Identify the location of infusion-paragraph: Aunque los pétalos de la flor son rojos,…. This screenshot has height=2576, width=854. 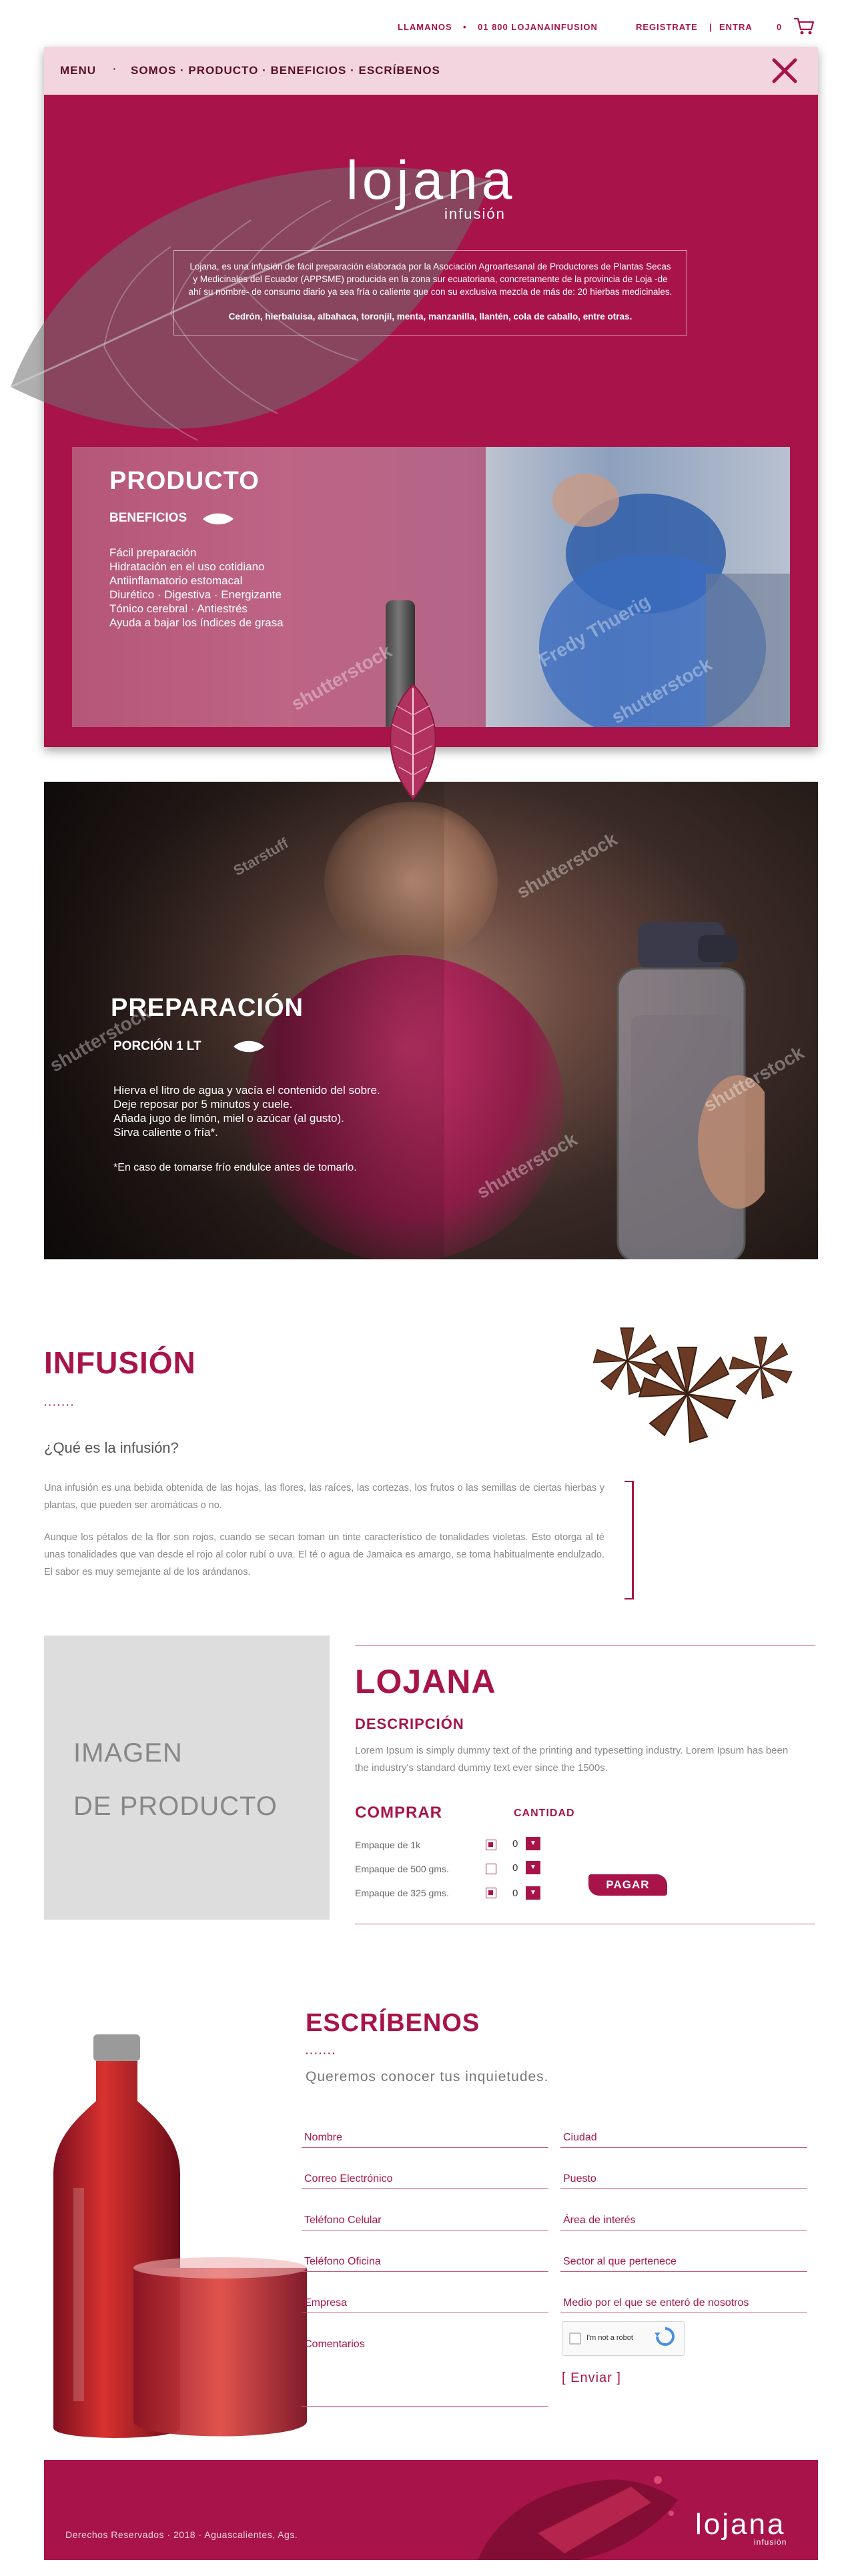
(324, 1554).